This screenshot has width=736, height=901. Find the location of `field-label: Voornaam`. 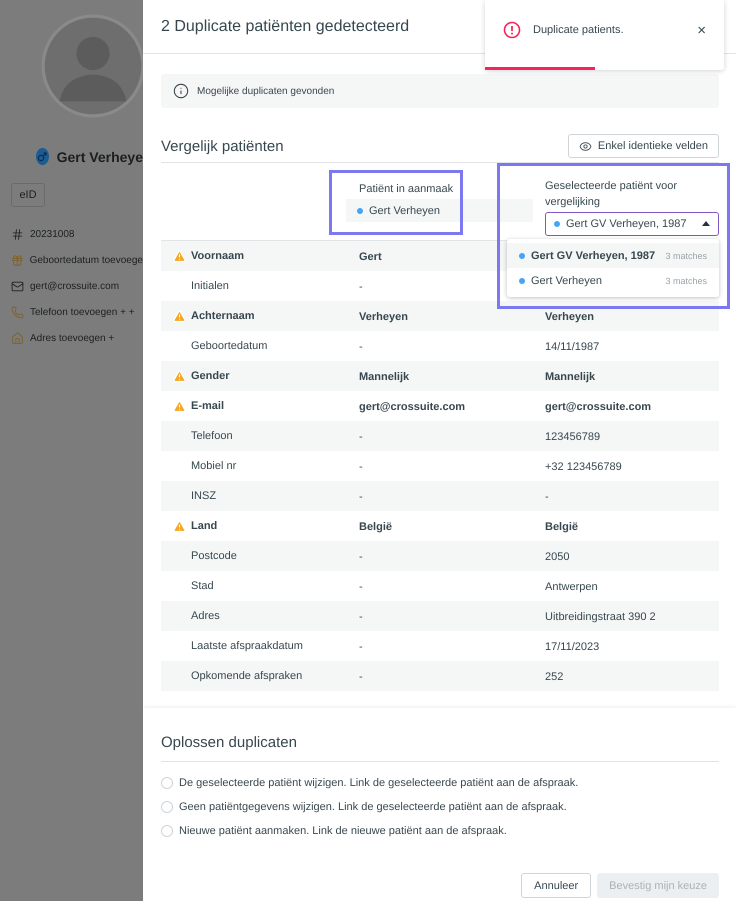

field-label: Voornaam is located at coordinates (217, 256).